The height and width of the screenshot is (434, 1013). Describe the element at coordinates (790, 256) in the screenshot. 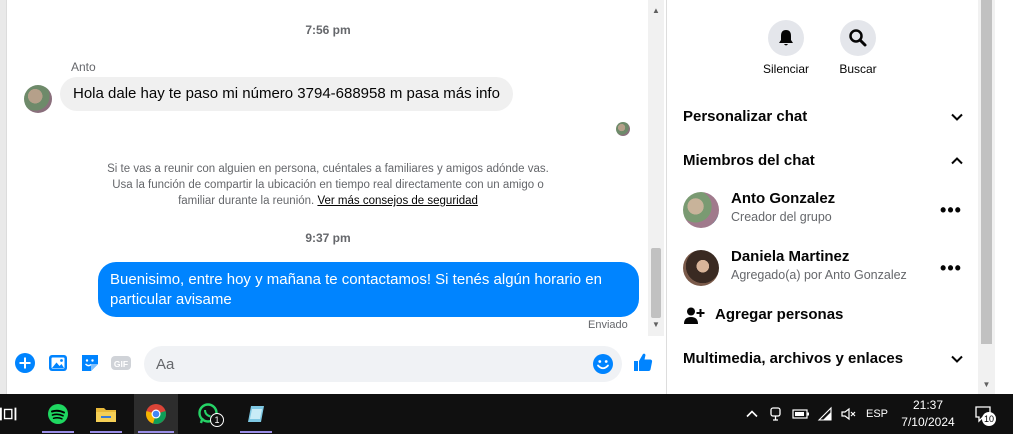

I see `member-name: Daniela Martinez` at that location.